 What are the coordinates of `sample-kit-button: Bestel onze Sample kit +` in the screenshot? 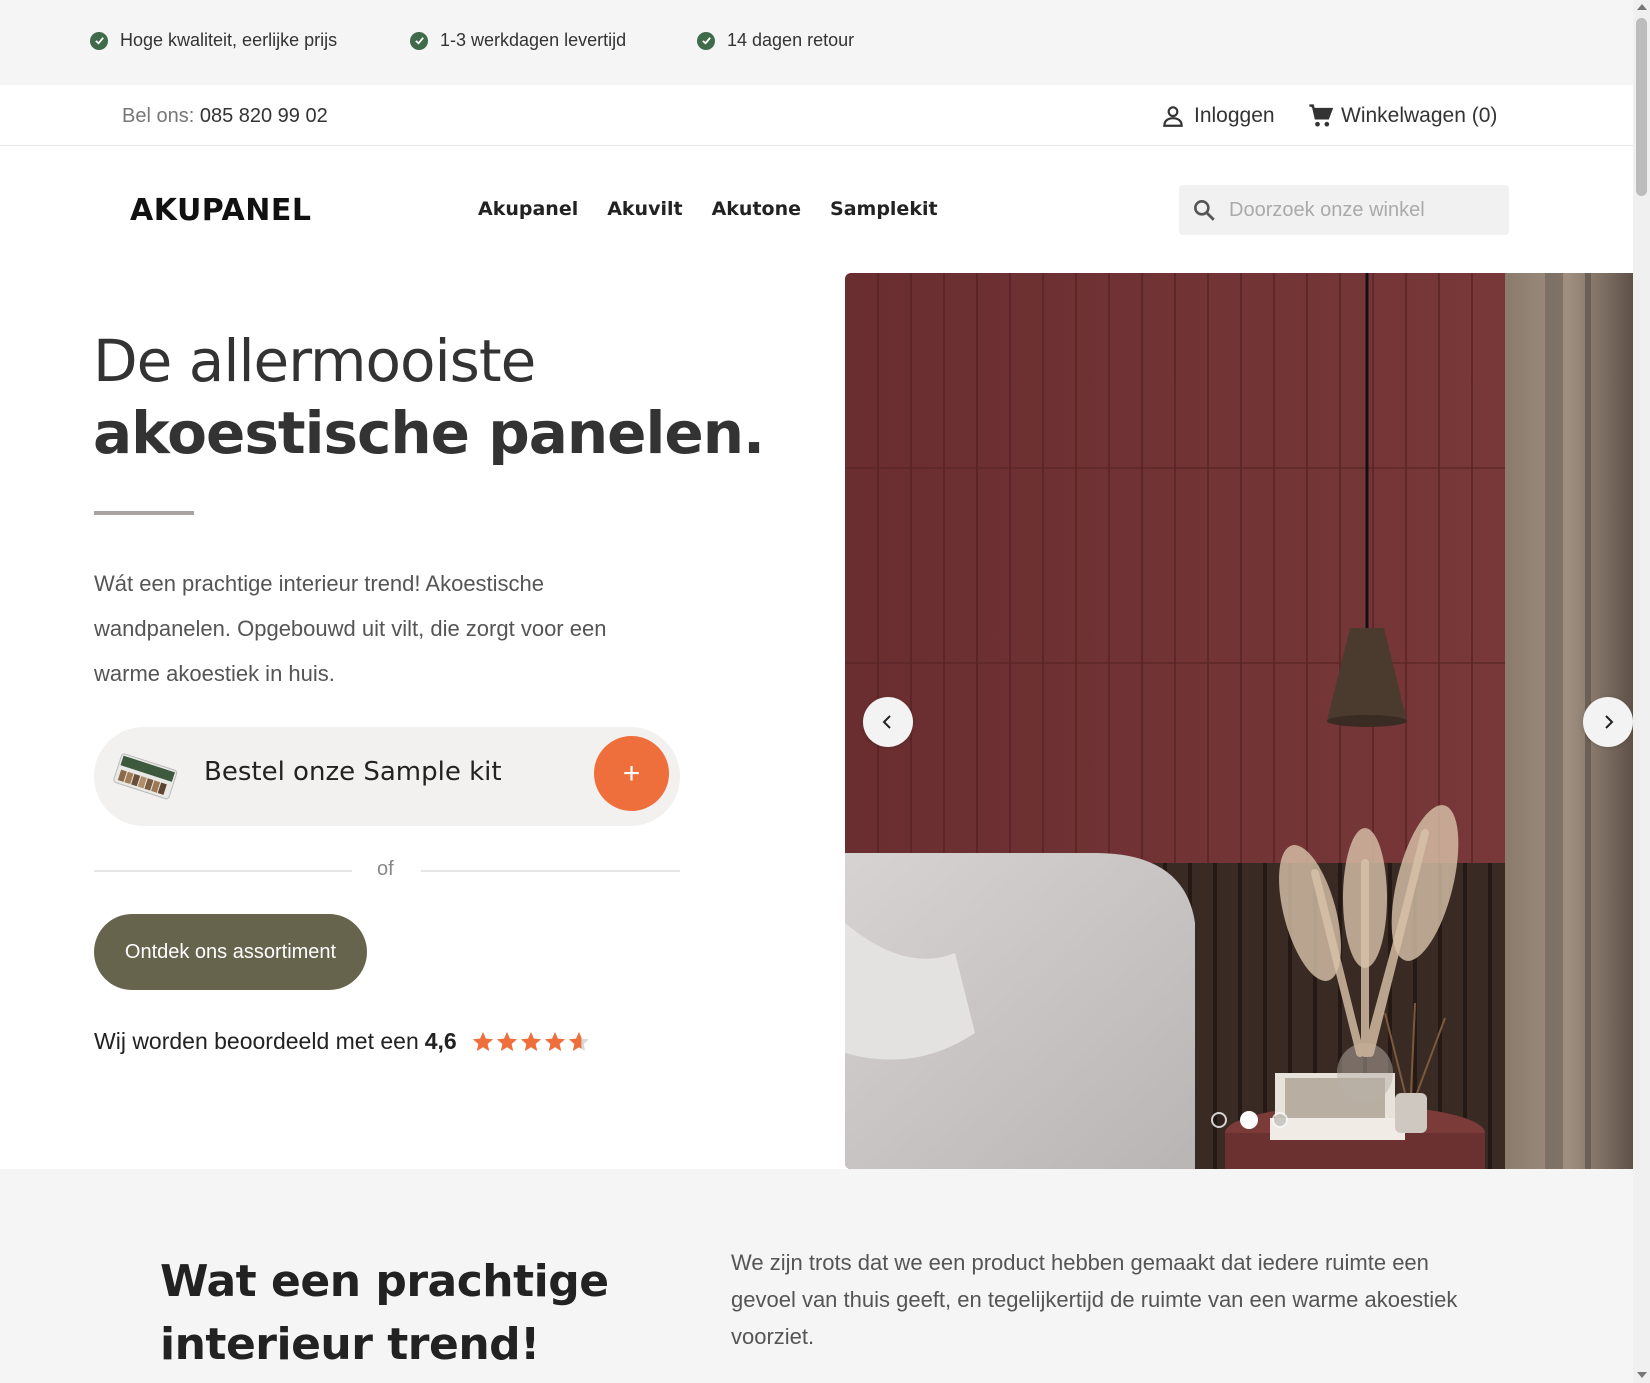 It's located at (387, 776).